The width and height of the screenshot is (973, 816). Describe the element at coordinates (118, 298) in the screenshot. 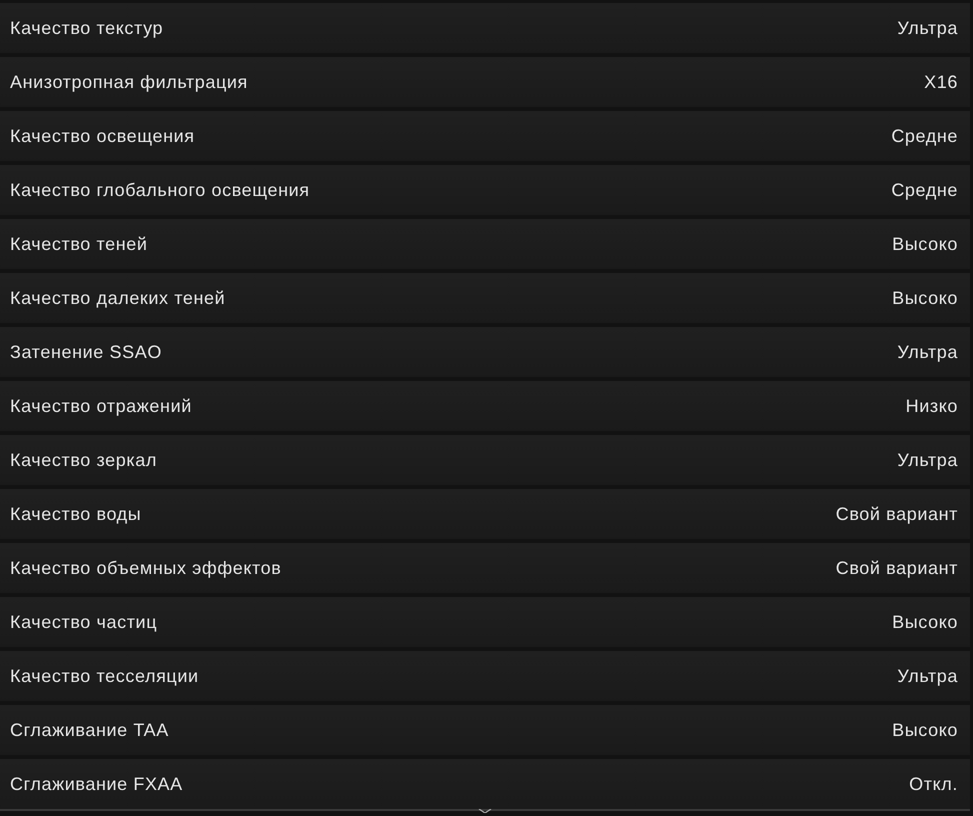

I see `setting-label: Качество далеких теней` at that location.